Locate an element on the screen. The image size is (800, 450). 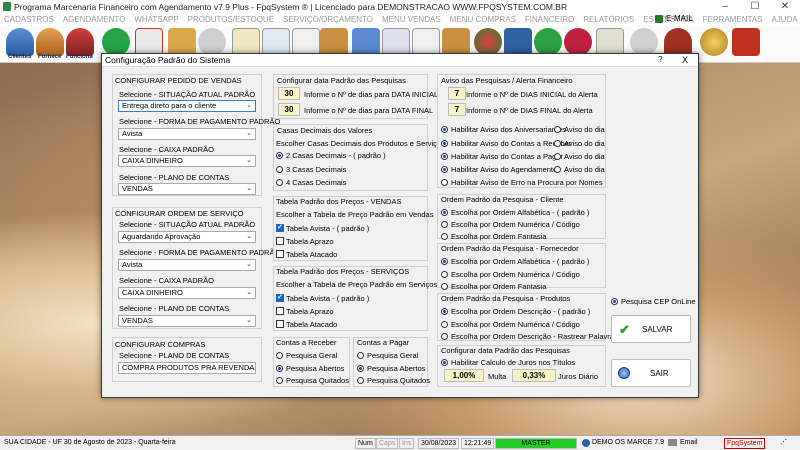
servicos-avista-checkbox is located at coordinates (280, 297).